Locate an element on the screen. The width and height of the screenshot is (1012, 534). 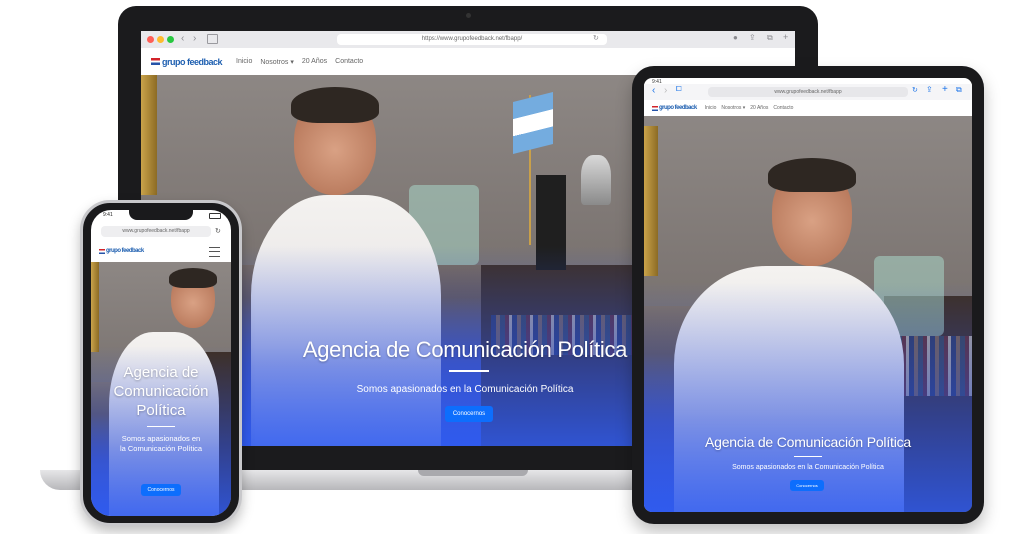
hero-title-line-3: Política is located at coordinates (161, 410).